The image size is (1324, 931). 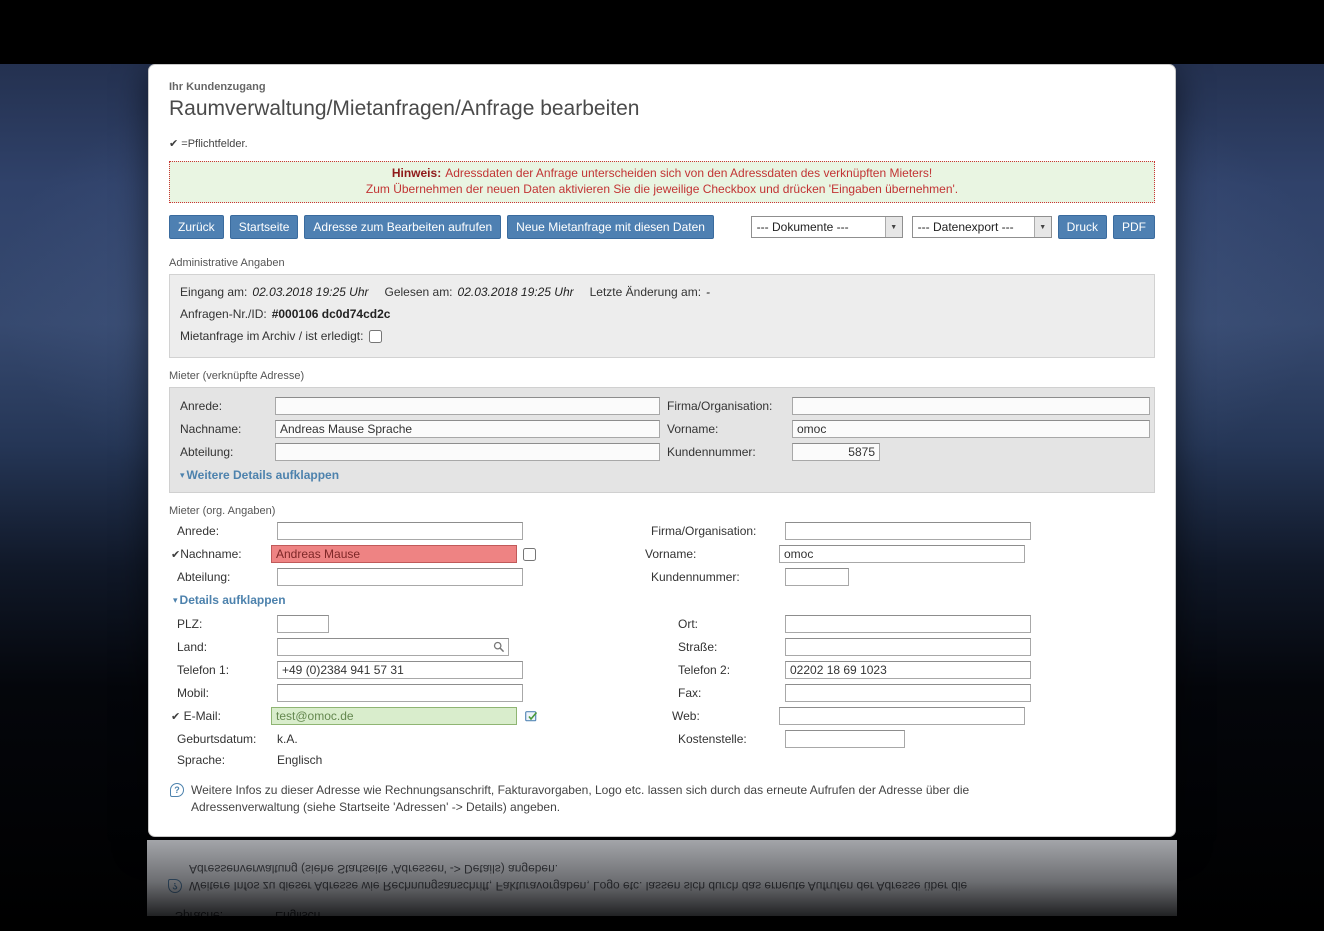 I want to click on plz-field, so click(x=464, y=624).